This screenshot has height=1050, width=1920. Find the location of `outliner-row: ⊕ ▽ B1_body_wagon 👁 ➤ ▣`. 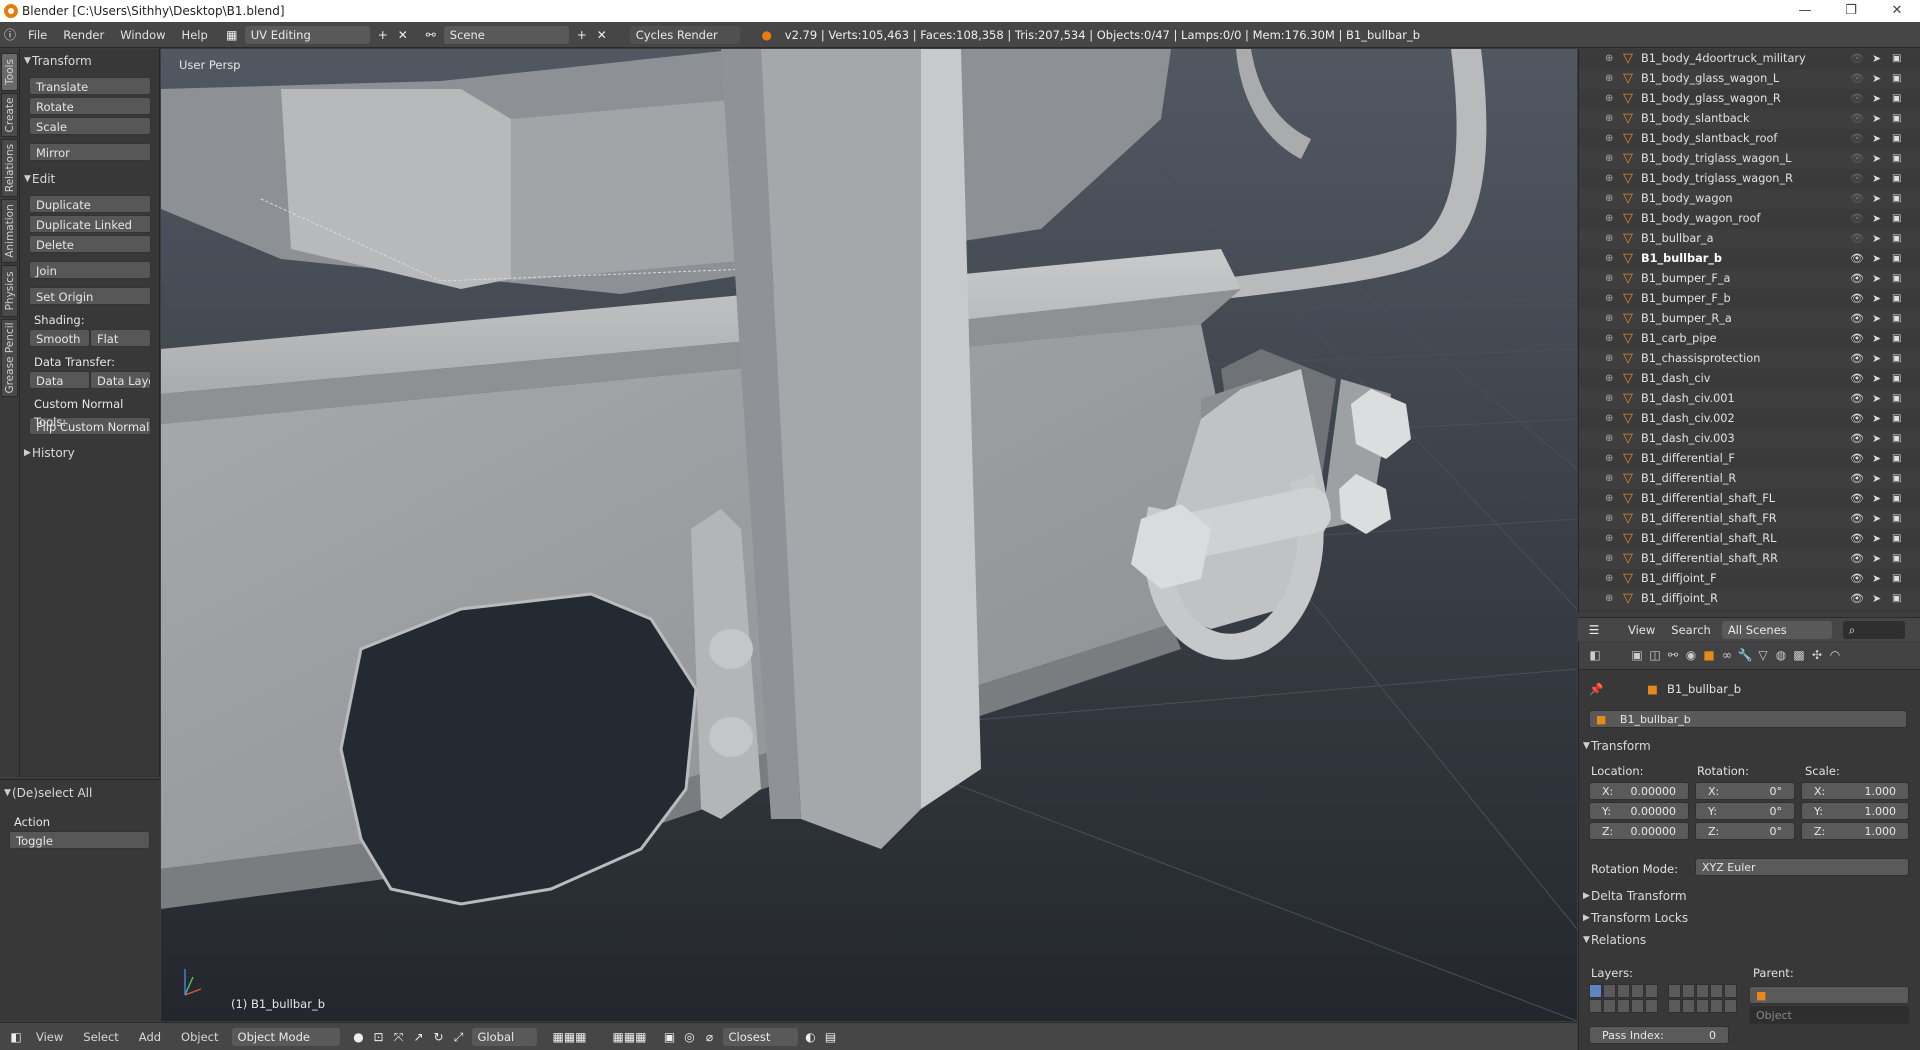

outliner-row: ⊕ ▽ B1_body_wagon 👁 ➤ ▣ is located at coordinates (1749, 199).